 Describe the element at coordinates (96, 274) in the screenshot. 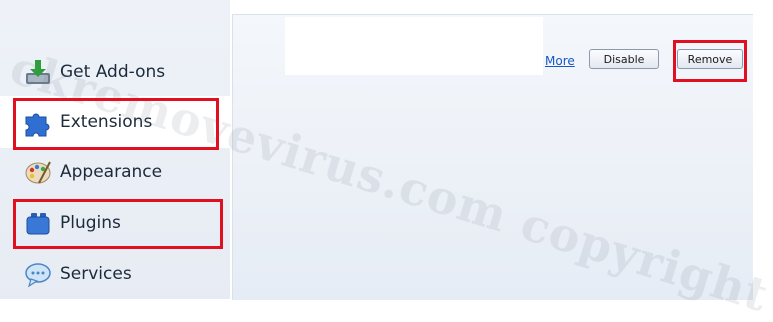

I see `sidebar-item-label: Services` at that location.